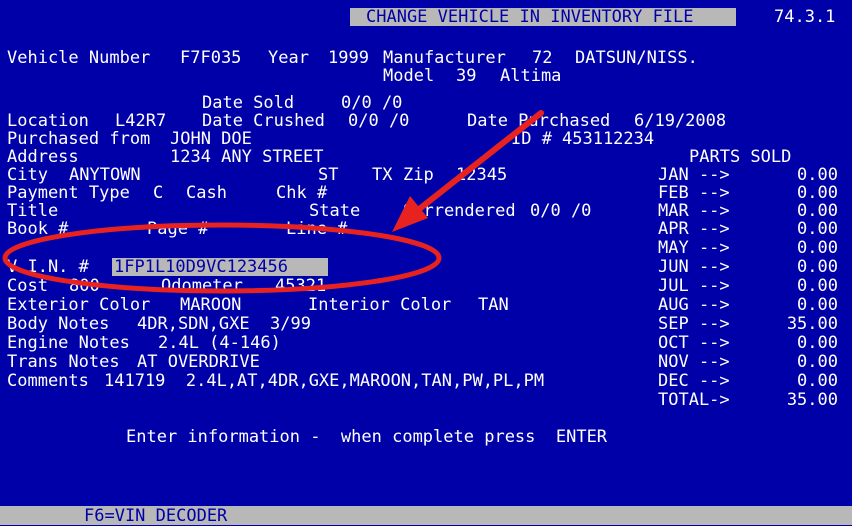  What do you see at coordinates (105, 175) in the screenshot?
I see `city-field: ANYTOWN` at bounding box center [105, 175].